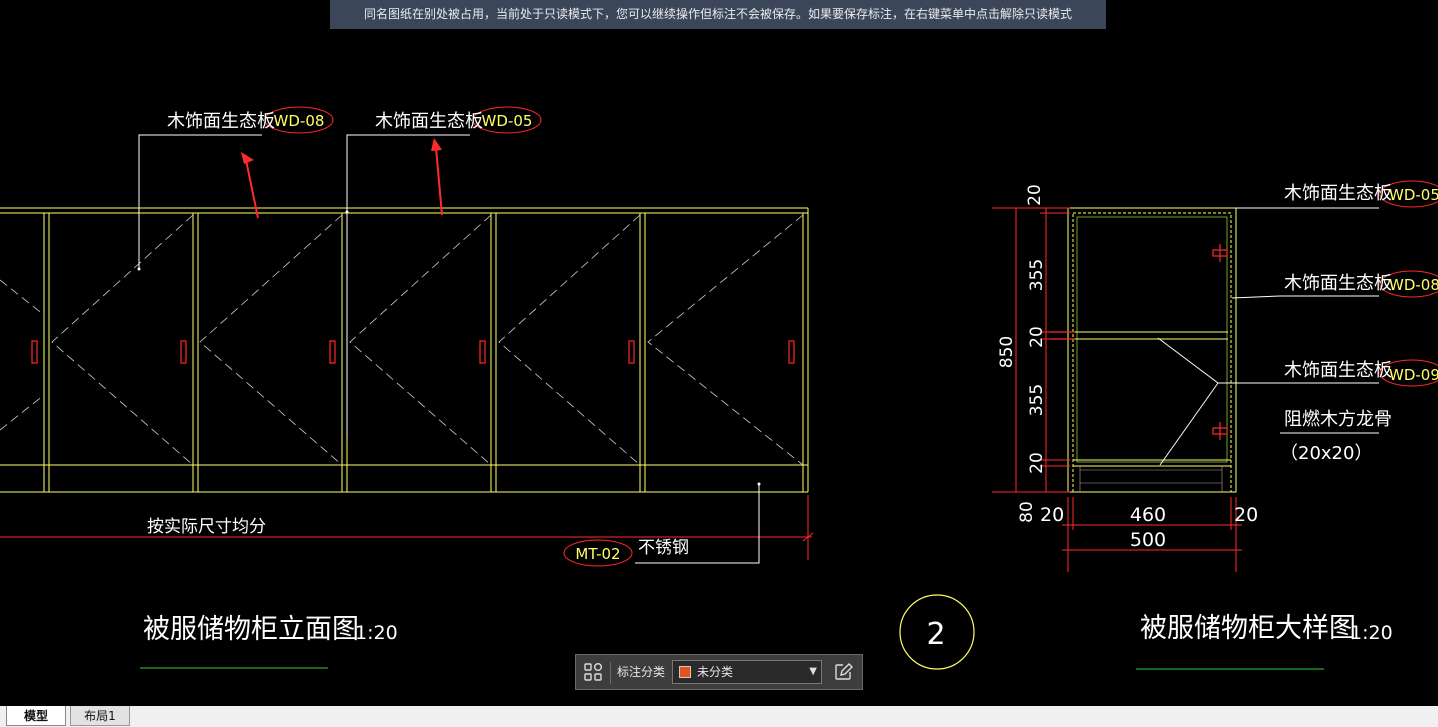 Image resolution: width=1438 pixels, height=727 pixels. Describe the element at coordinates (1035, 195) in the screenshot. I see `detail-dim-v-1: 20` at that location.